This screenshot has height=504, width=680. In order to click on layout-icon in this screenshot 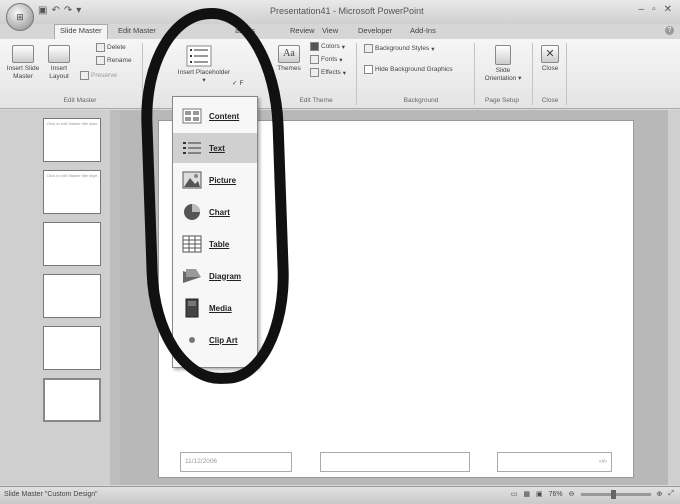, I will do `click(59, 54)`.